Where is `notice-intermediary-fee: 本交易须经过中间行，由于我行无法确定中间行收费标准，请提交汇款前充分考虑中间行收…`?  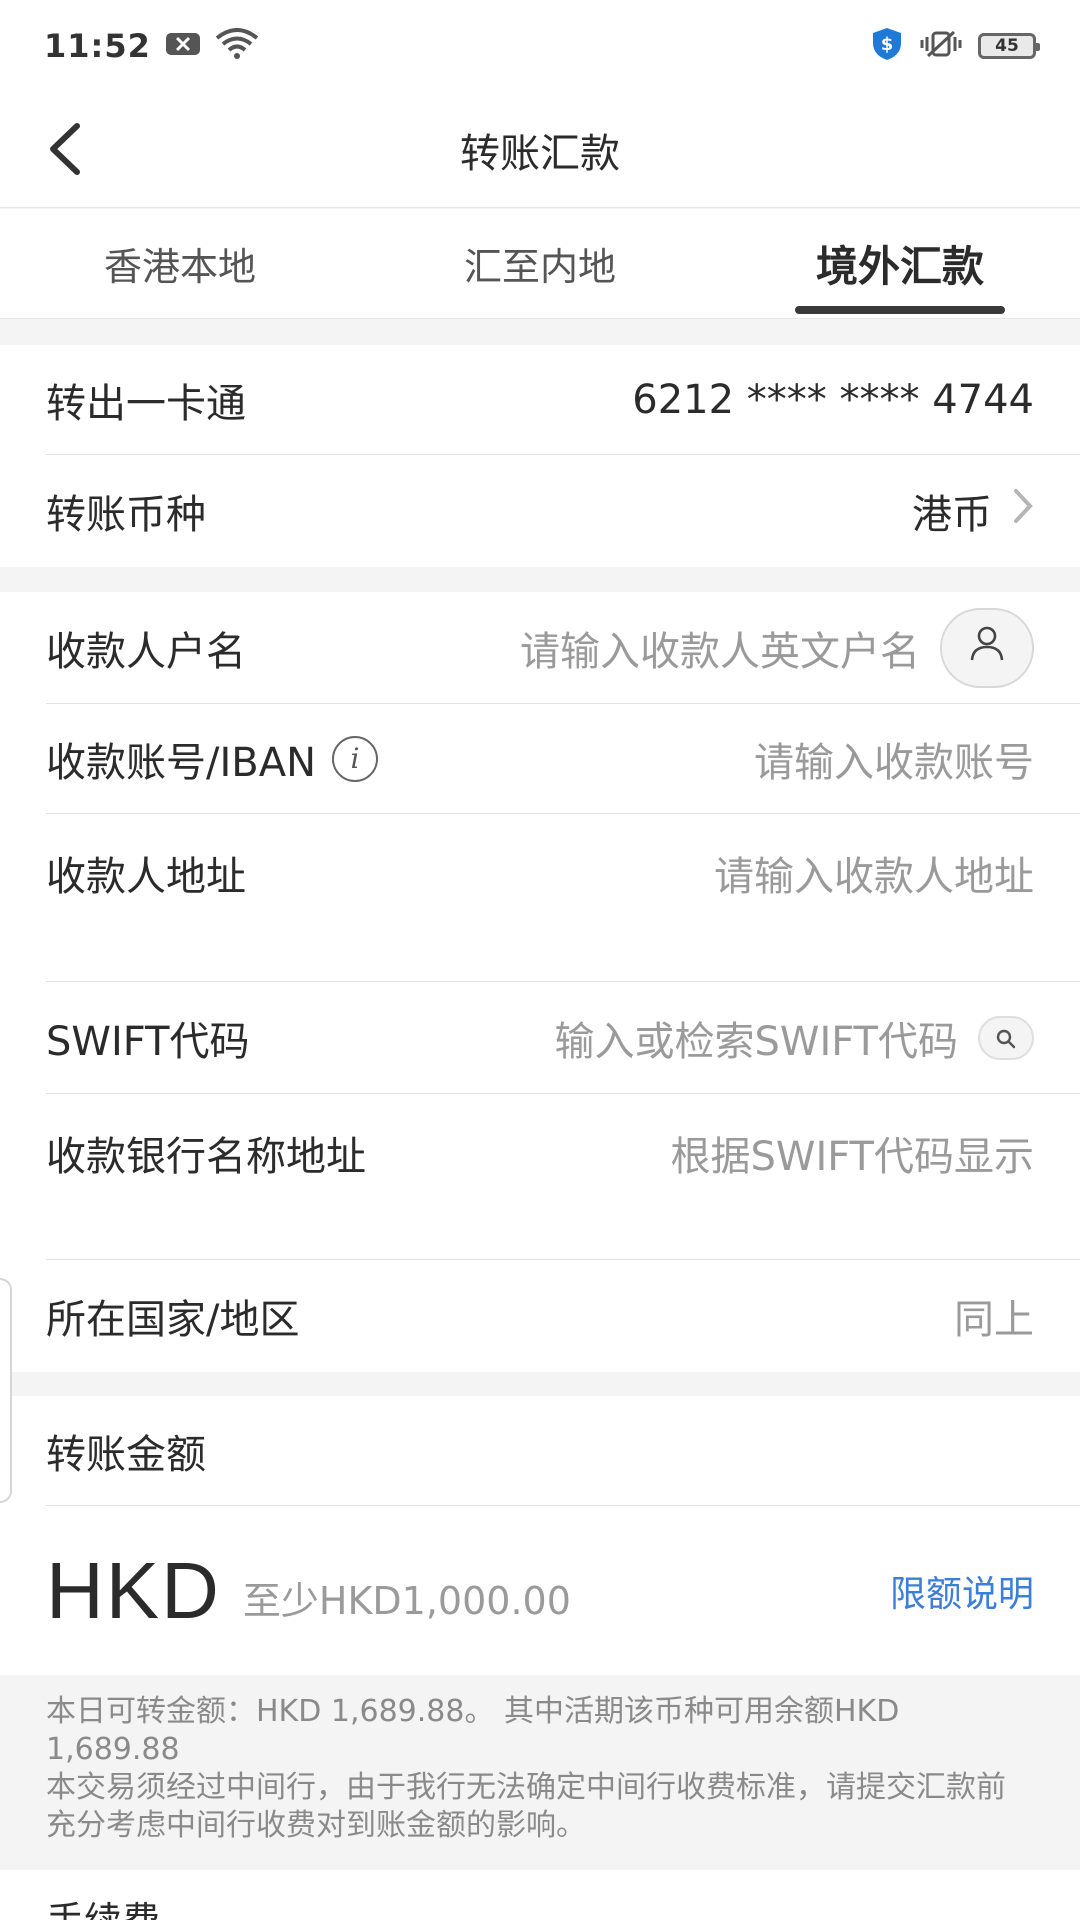
notice-intermediary-fee: 本交易须经过中间行，由于我行无法确定中间行收费标准，请提交汇款前充分考虑中间行收… is located at coordinates (526, 1806).